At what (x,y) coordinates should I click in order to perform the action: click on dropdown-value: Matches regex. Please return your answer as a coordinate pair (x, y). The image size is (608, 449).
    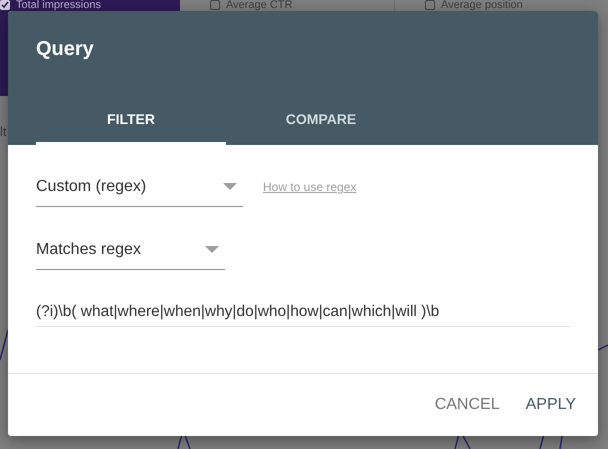
    Looking at the image, I should click on (88, 250).